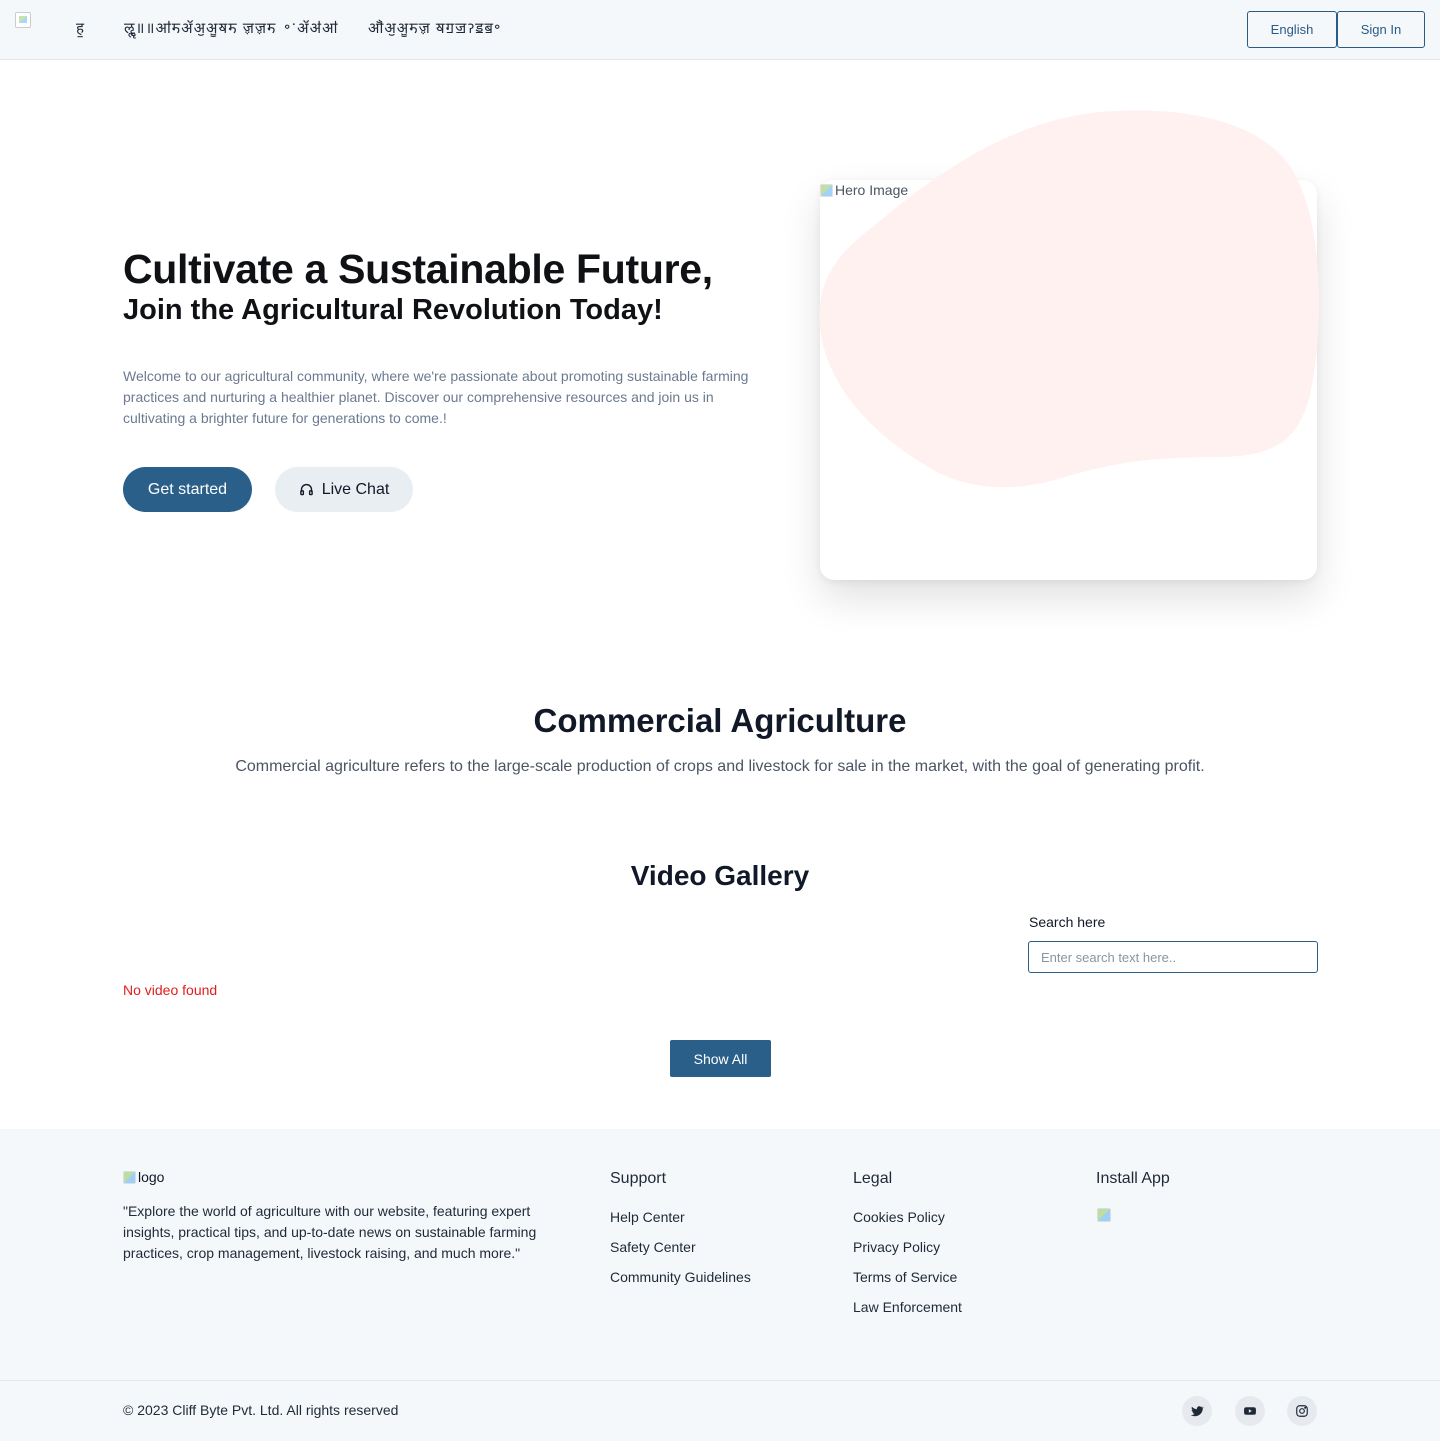 The width and height of the screenshot is (1440, 1441). What do you see at coordinates (418, 269) in the screenshot?
I see `hero-title: Cultivate a Sustainable Future,` at bounding box center [418, 269].